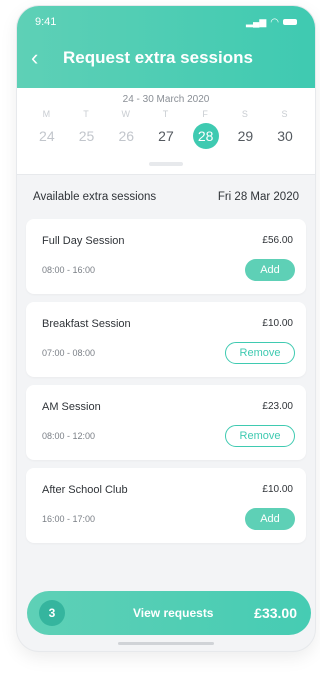 The image size is (320, 673). I want to click on session-time: 16:00 - 17:00, so click(69, 519).